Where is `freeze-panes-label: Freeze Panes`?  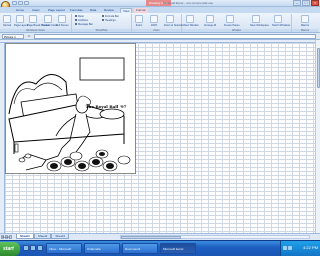 freeze-panes-label: Freeze Panes is located at coordinates (232, 25).